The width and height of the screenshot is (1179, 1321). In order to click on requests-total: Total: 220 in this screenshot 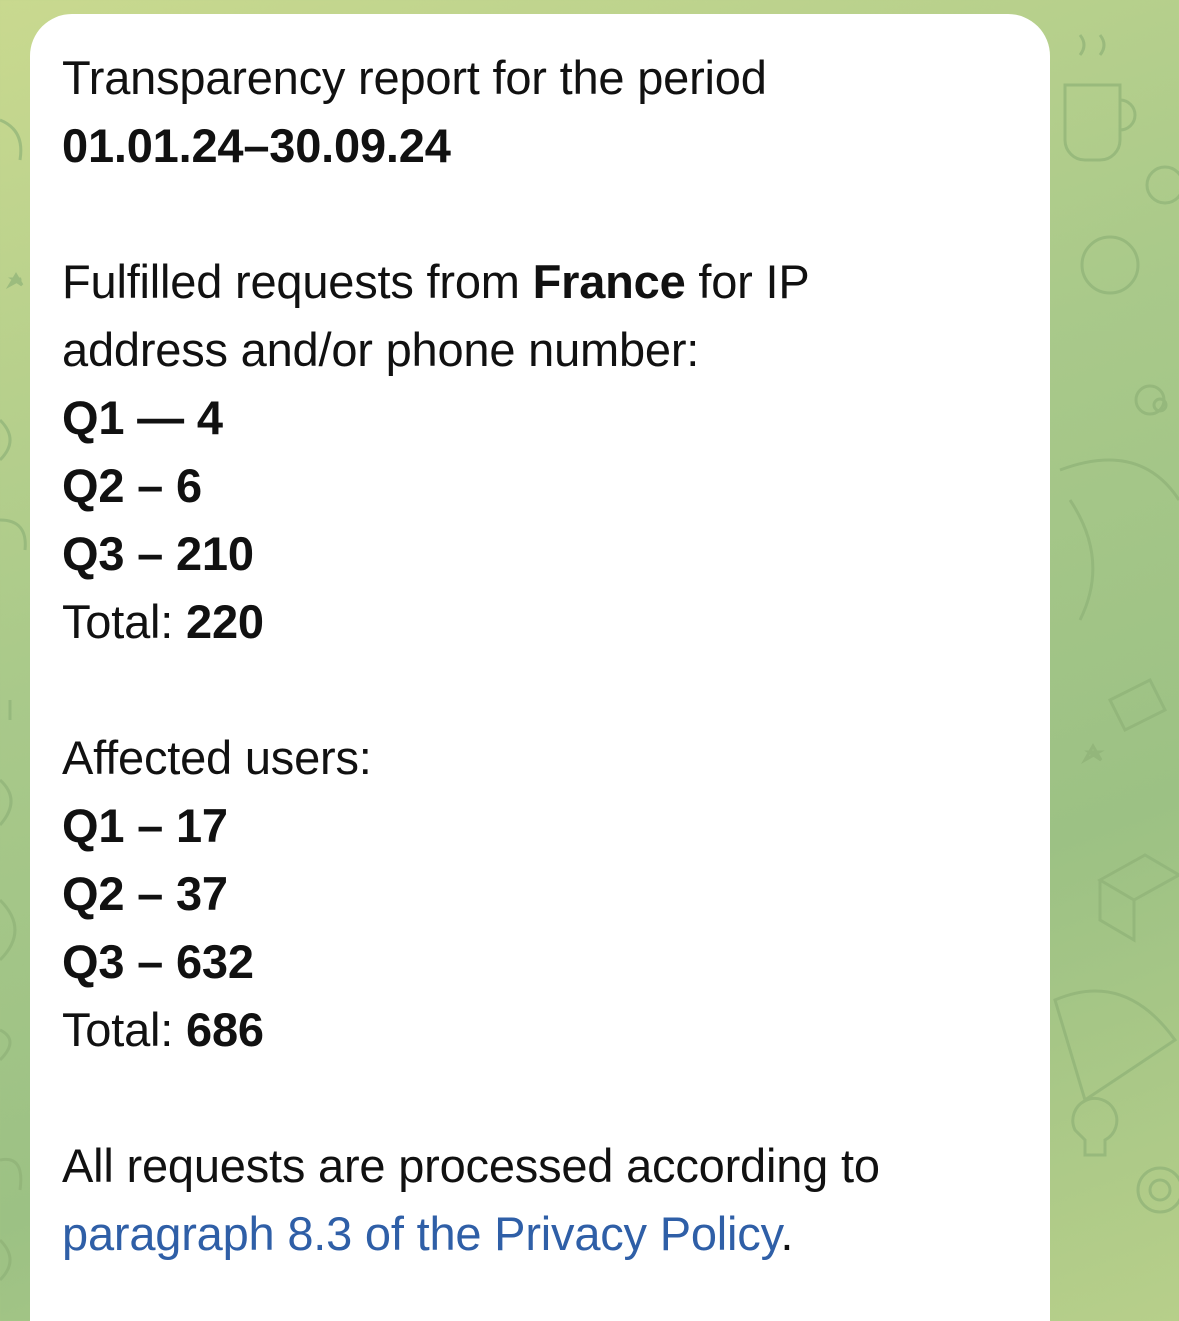, I will do `click(163, 621)`.